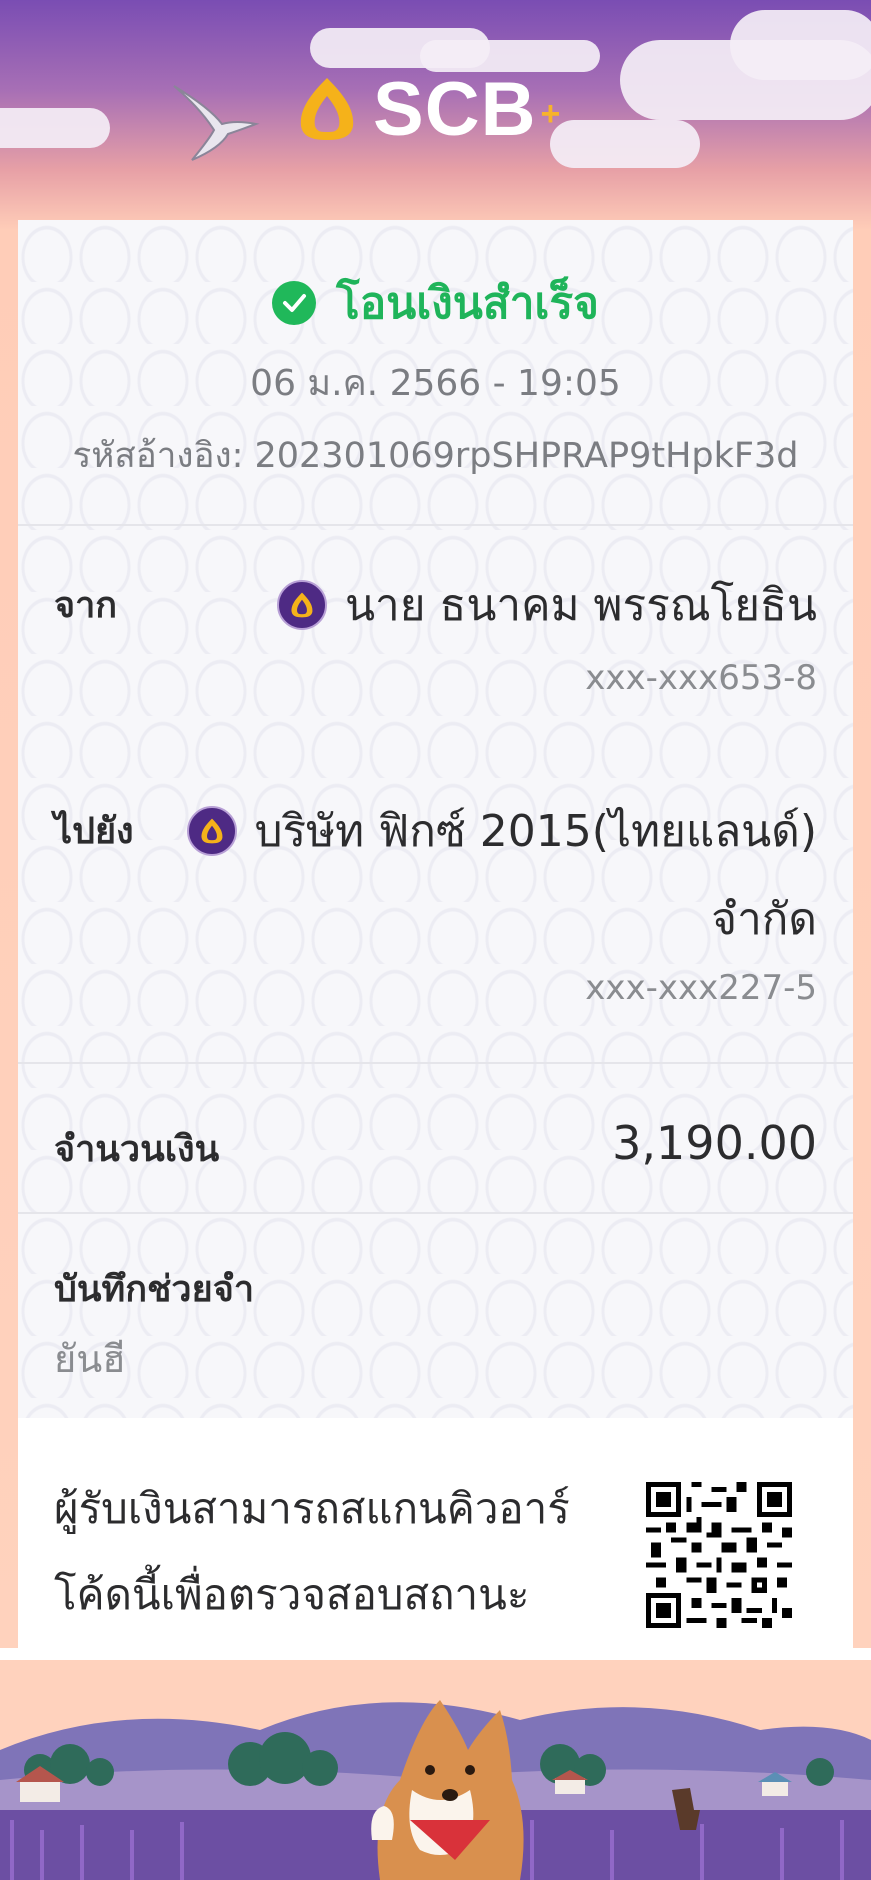 The height and width of the screenshot is (1880, 871). I want to click on status-text: โอนเงินสำเร็จ, so click(467, 303).